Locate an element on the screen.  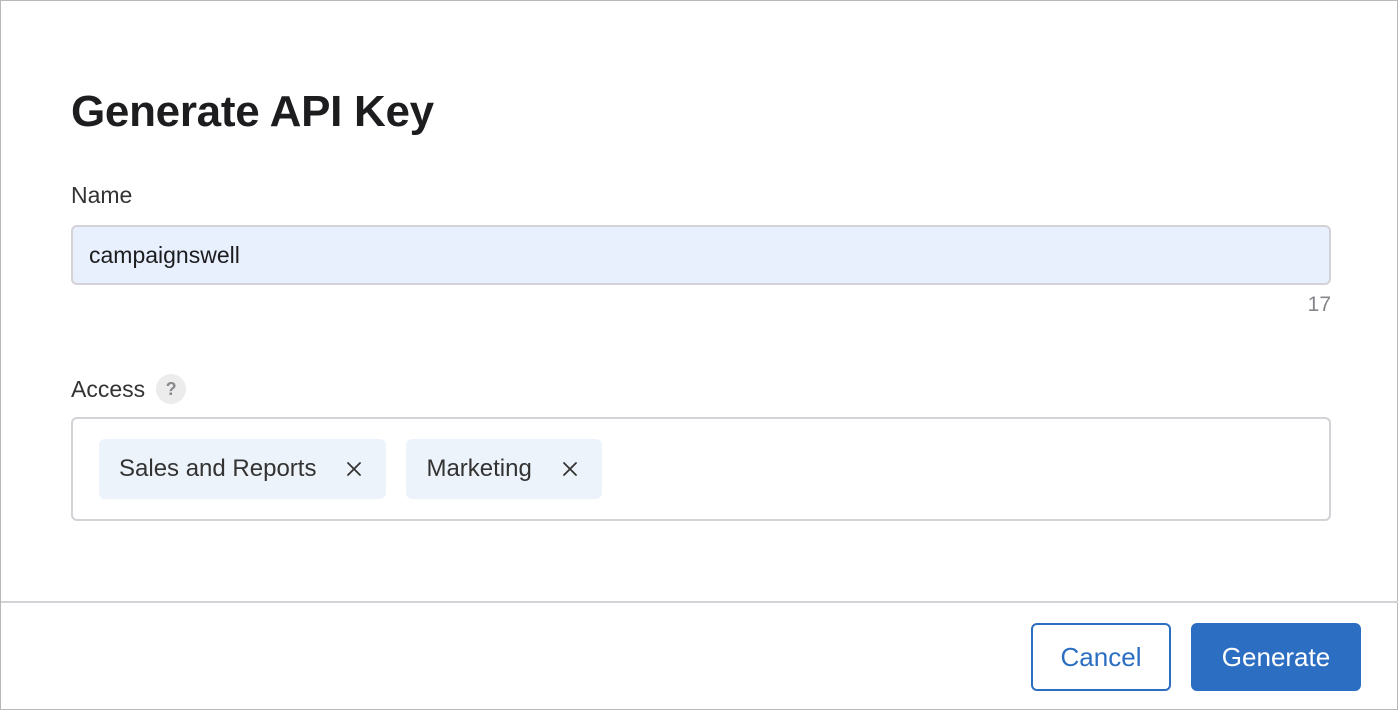
cancel-button: Cancel is located at coordinates (1101, 657).